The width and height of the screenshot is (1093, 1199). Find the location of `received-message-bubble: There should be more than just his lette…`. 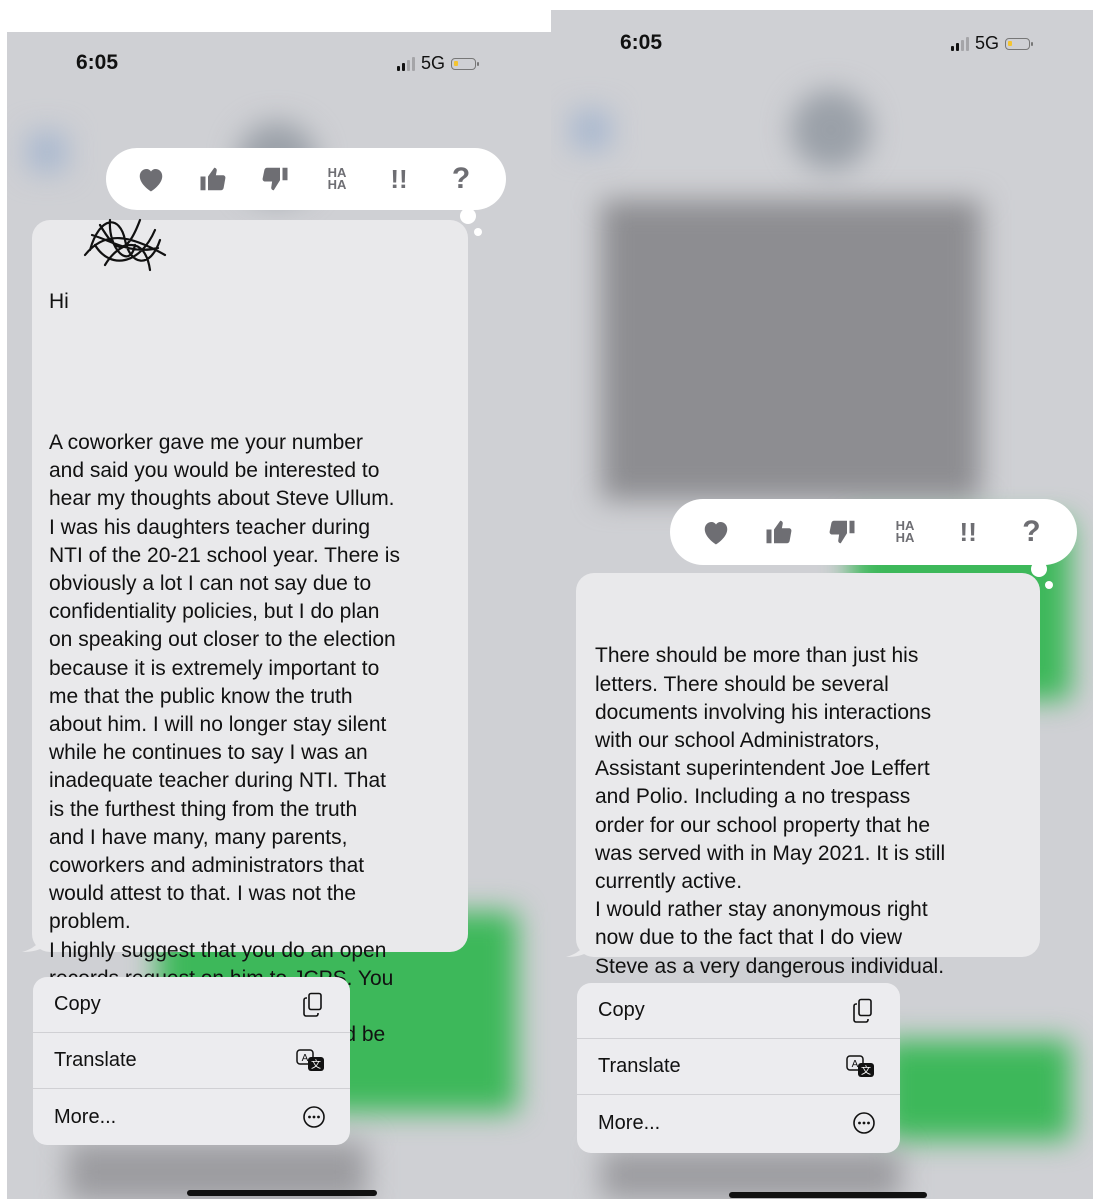

received-message-bubble: There should be more than just his lette… is located at coordinates (808, 775).